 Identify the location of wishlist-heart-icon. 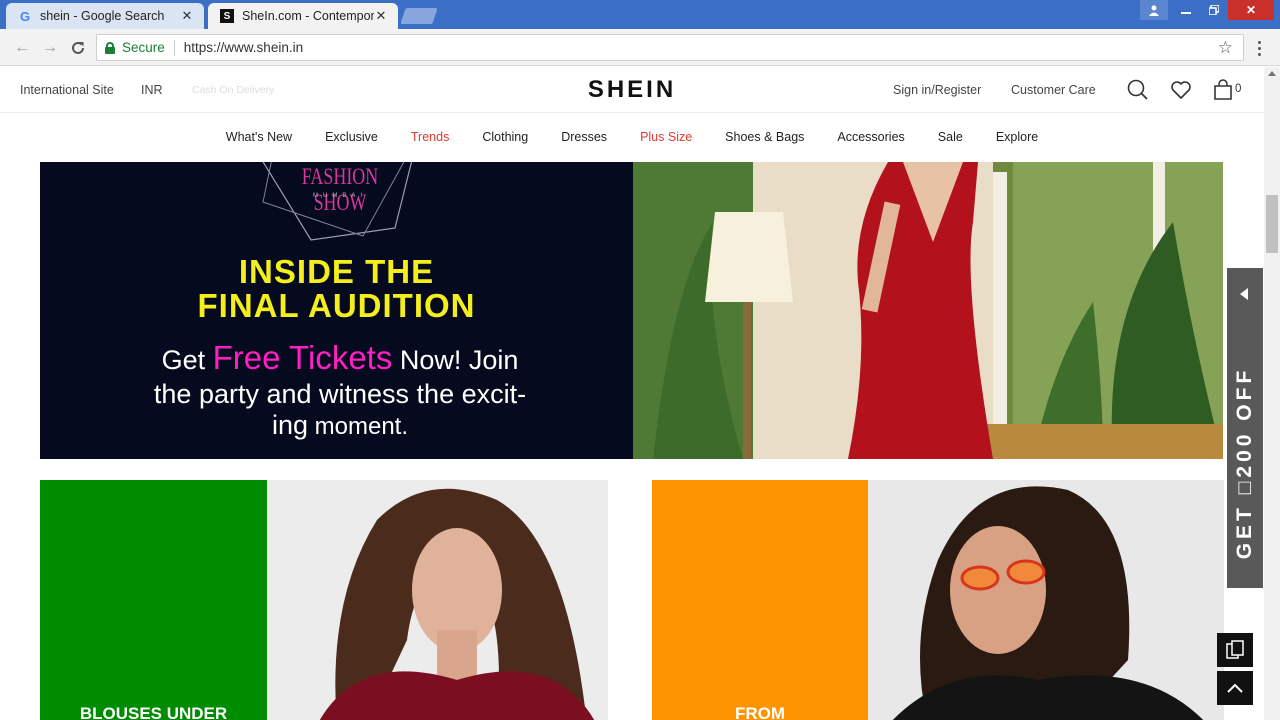
(1181, 90).